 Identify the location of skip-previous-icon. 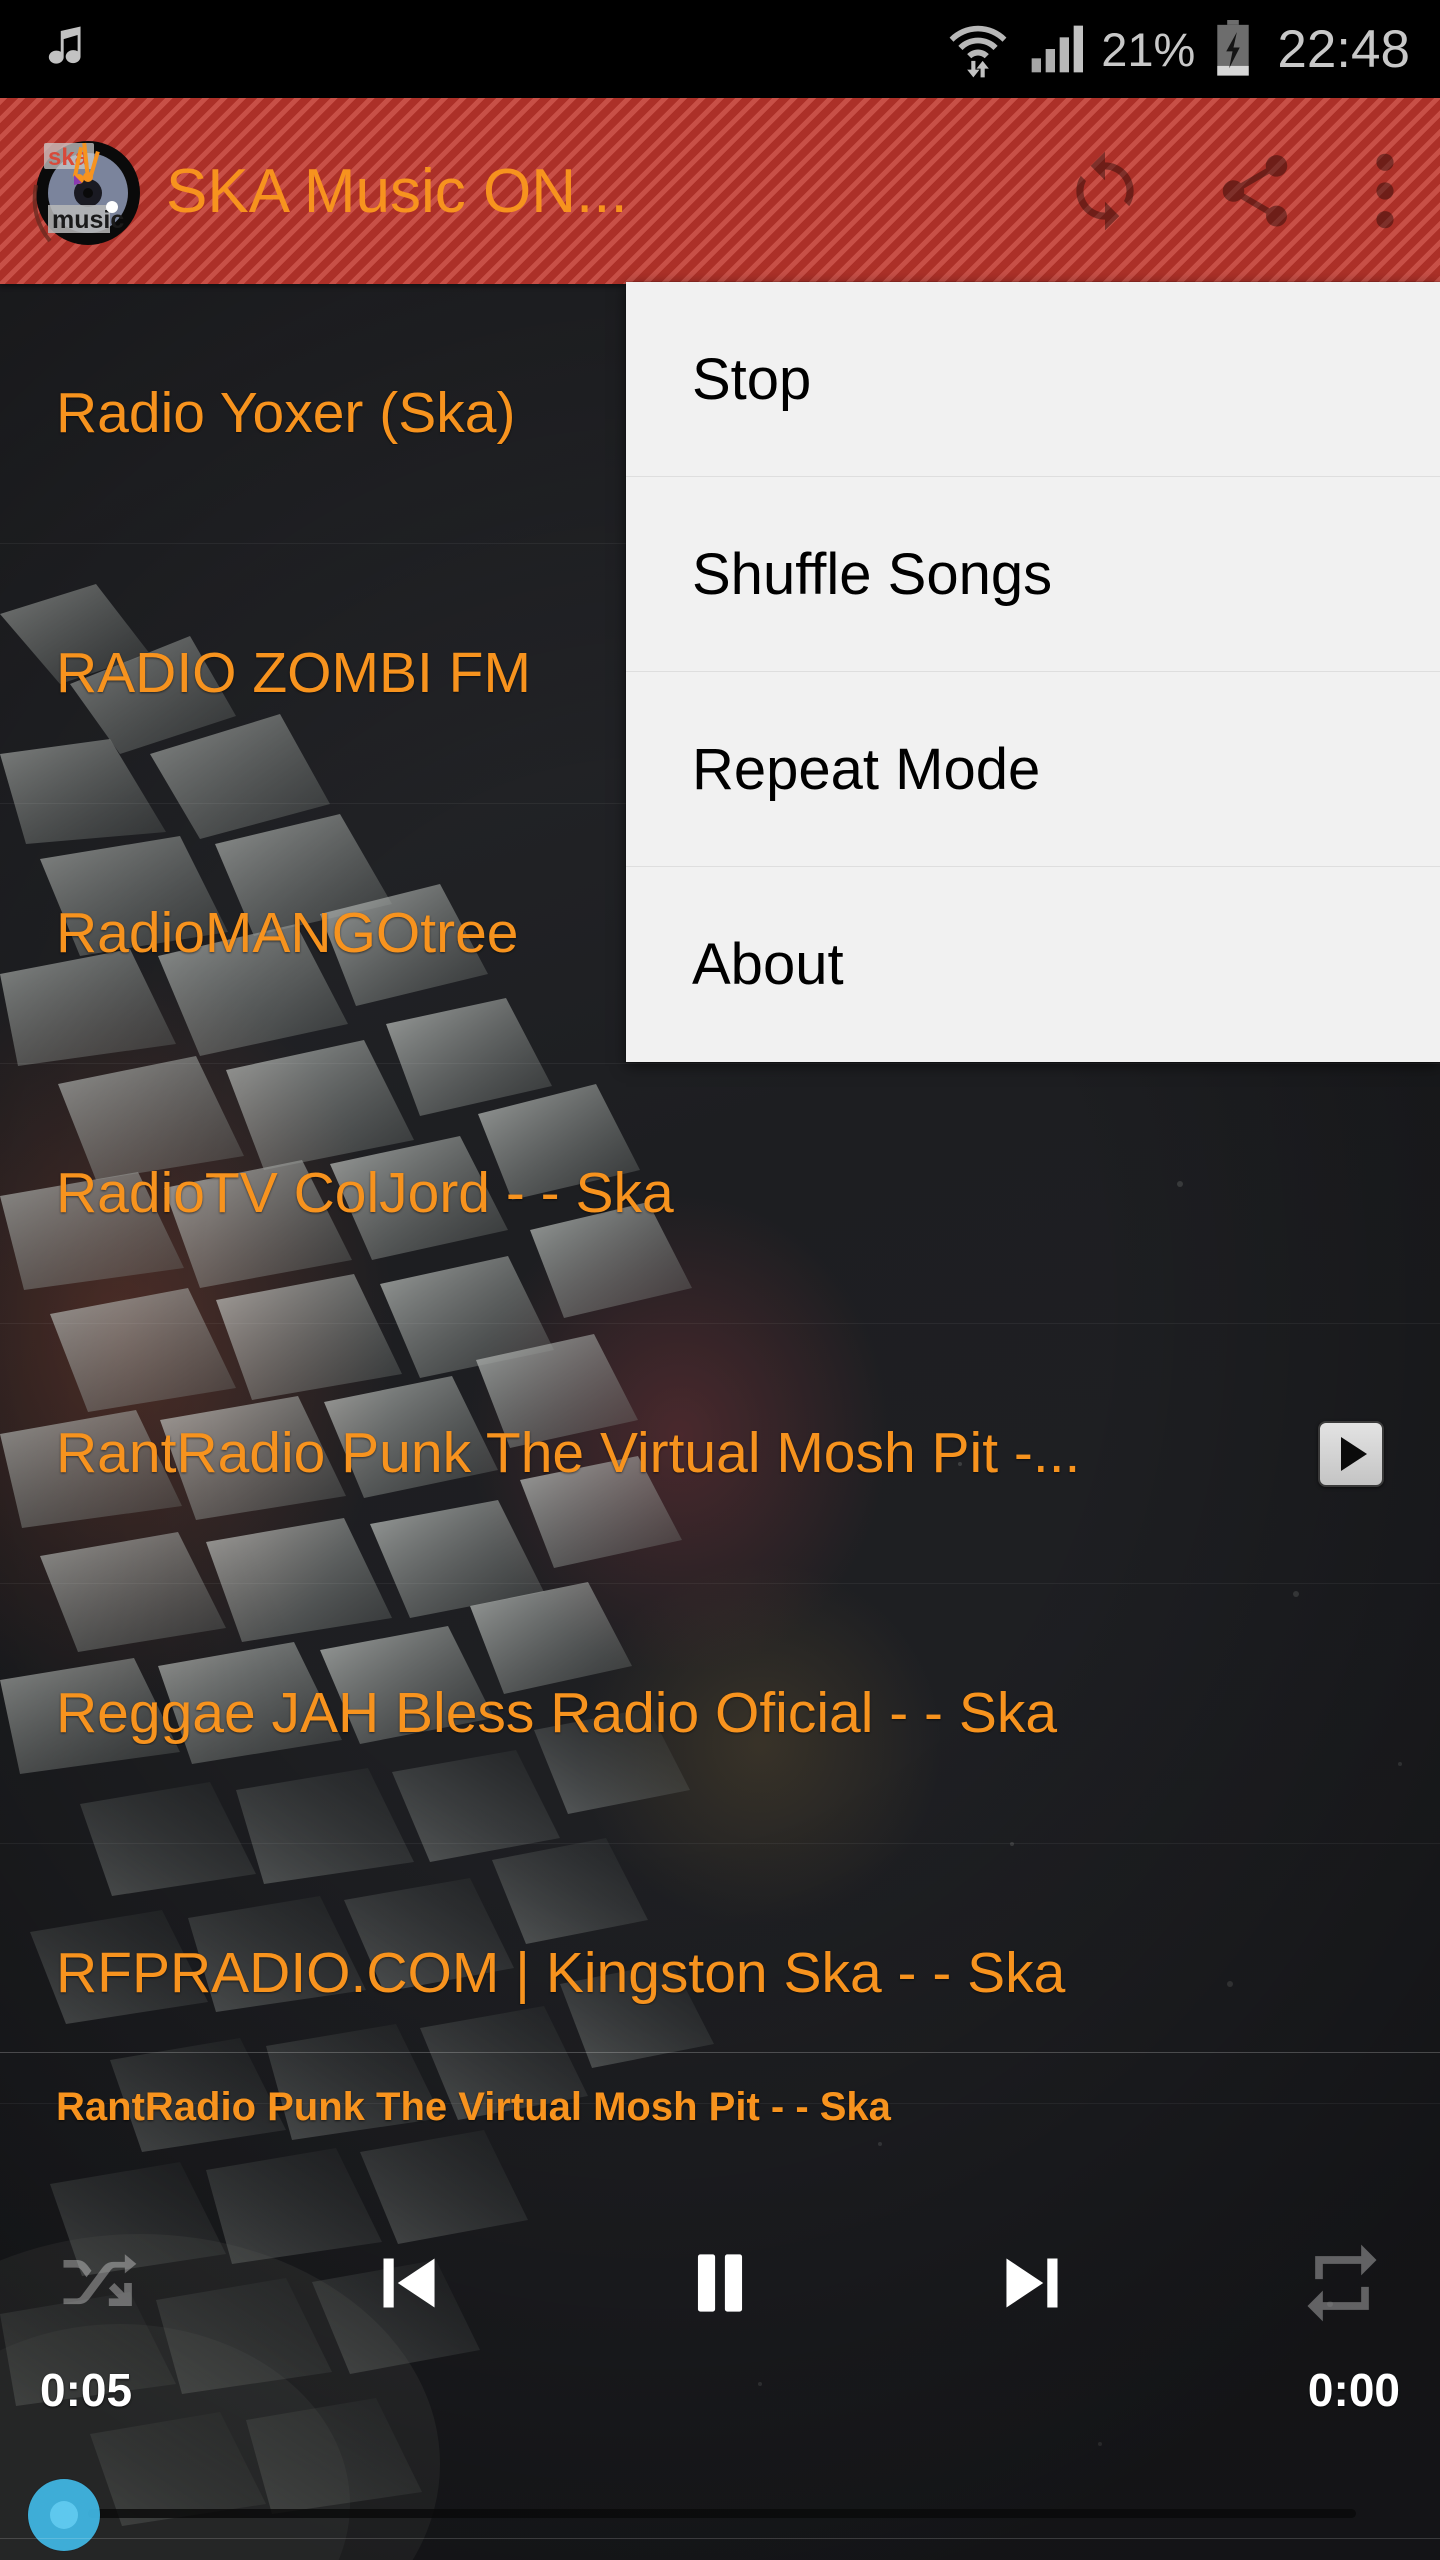
(408, 2283).